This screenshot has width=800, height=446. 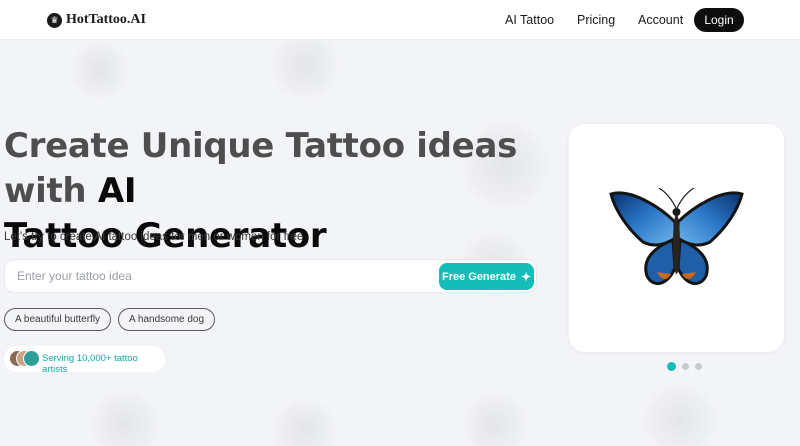 I want to click on free-generate-button: Free Generate ✦, so click(x=486, y=276).